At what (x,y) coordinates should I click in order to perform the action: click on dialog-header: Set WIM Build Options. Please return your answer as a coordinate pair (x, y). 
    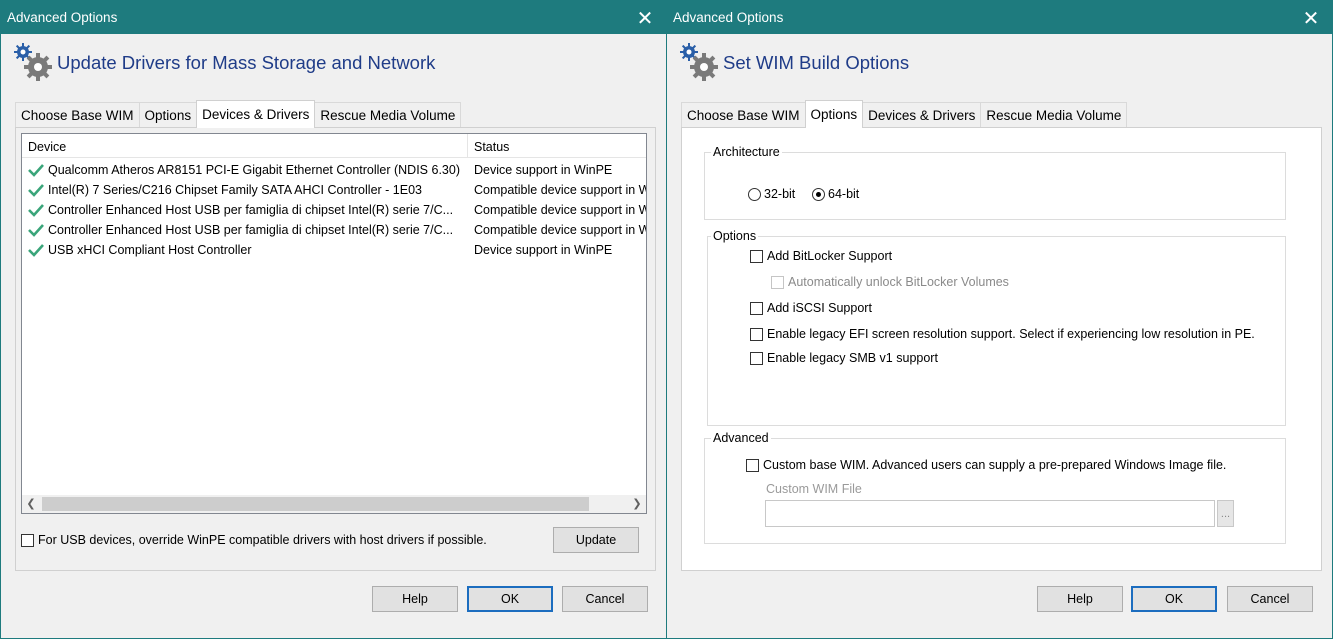
    Looking at the image, I should click on (794, 63).